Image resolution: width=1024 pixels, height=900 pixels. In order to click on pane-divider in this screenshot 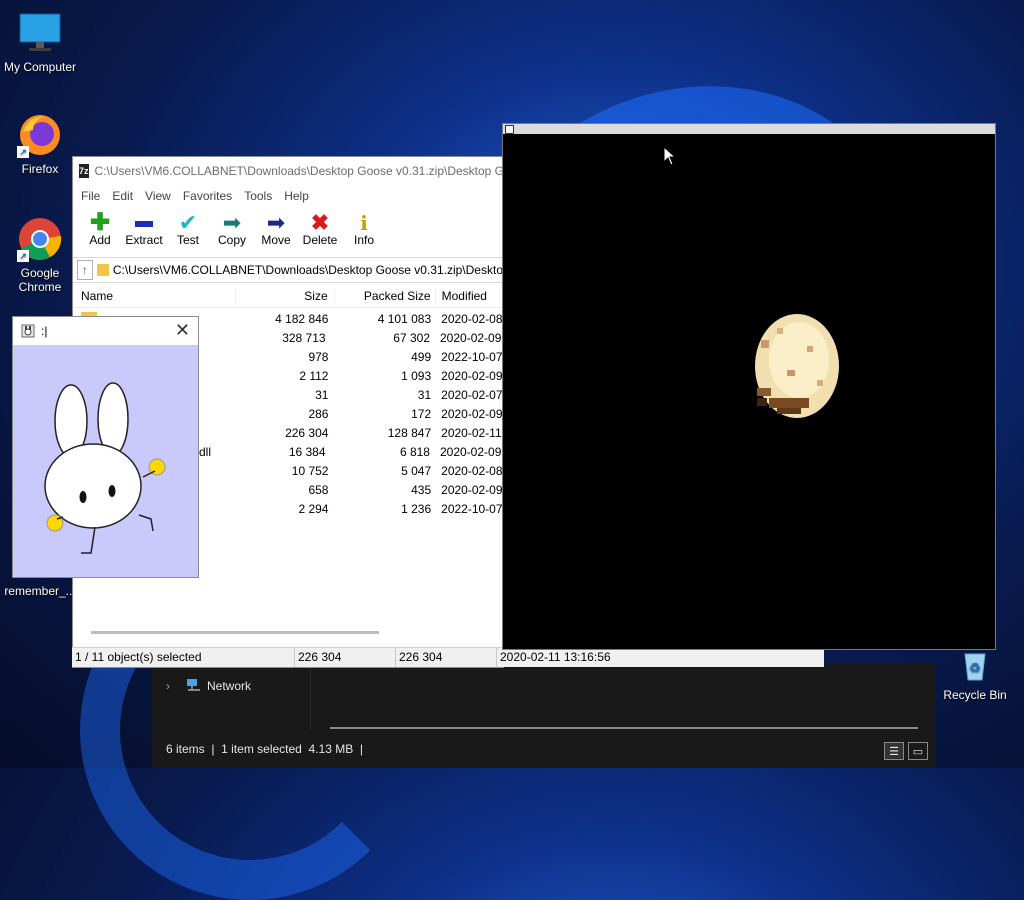, I will do `click(310, 697)`.